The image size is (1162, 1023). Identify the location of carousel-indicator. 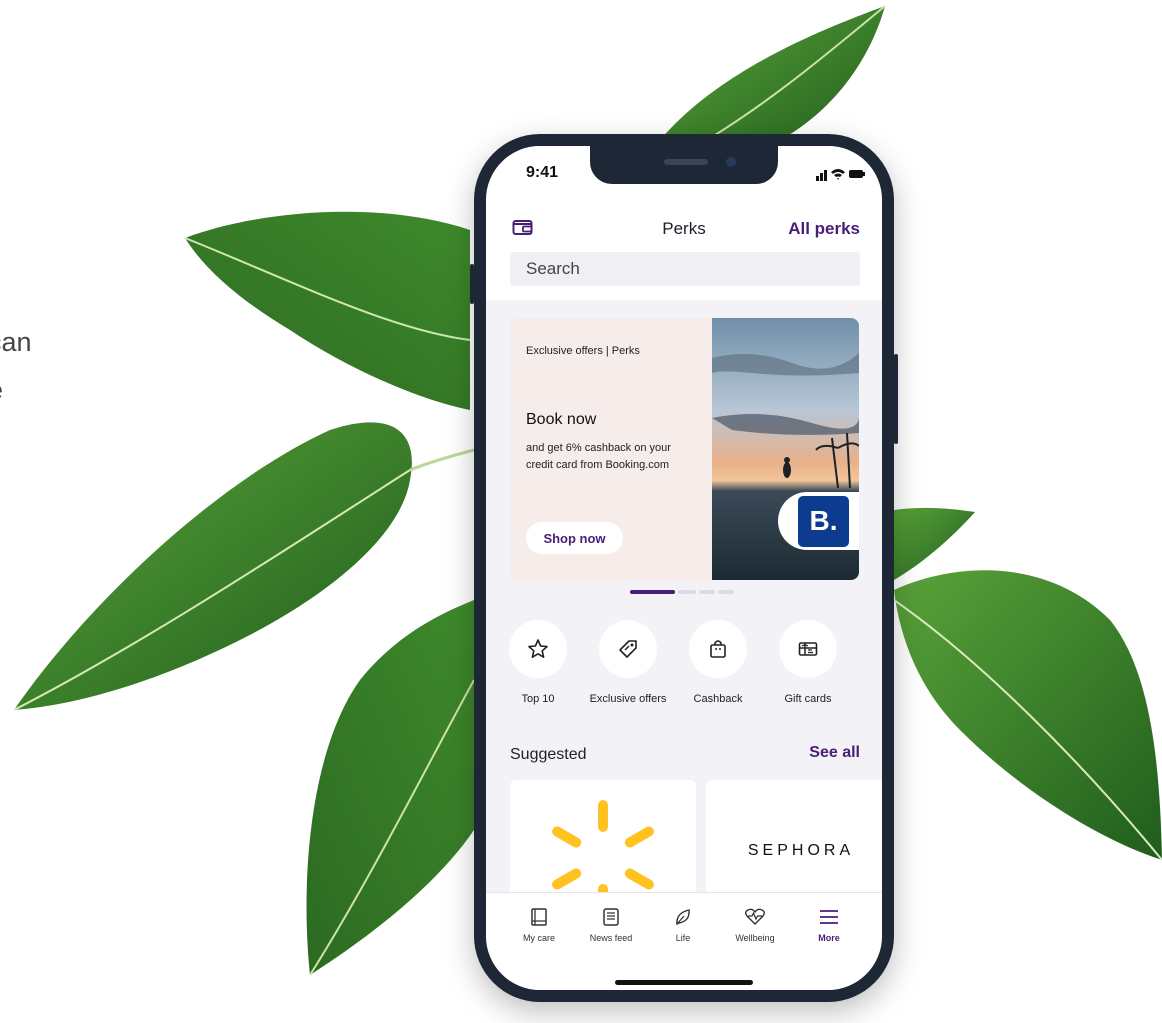
(685, 592).